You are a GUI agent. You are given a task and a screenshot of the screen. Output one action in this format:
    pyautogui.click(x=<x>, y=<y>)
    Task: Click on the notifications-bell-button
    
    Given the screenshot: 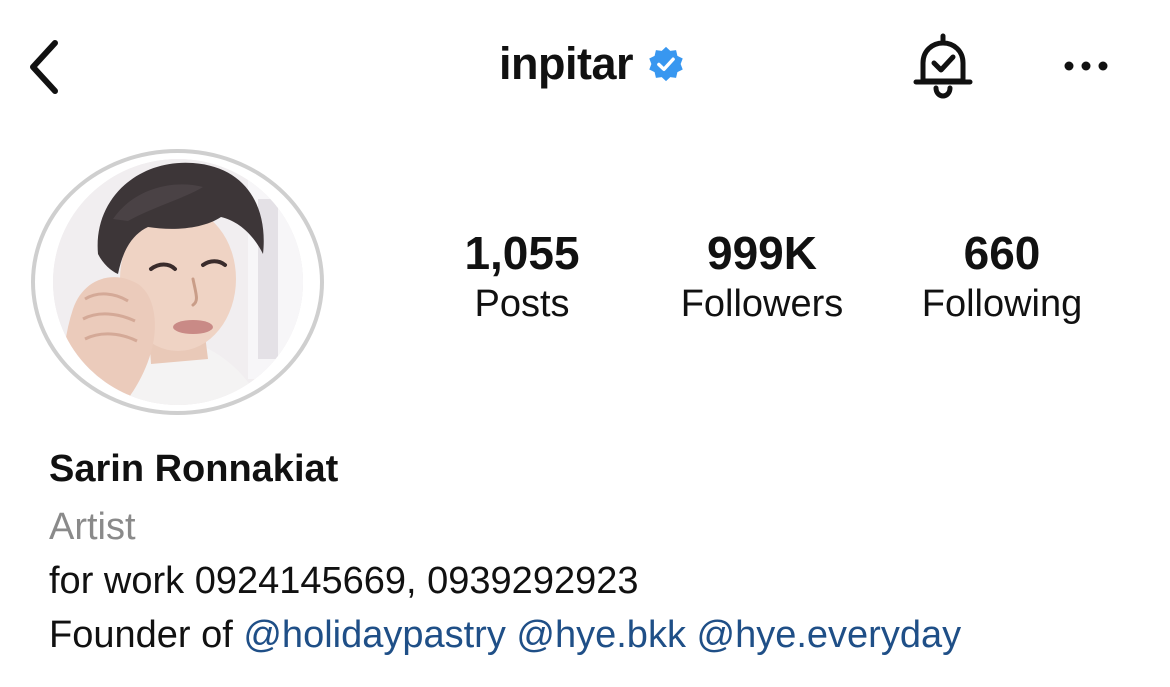 What is the action you would take?
    pyautogui.click(x=943, y=66)
    